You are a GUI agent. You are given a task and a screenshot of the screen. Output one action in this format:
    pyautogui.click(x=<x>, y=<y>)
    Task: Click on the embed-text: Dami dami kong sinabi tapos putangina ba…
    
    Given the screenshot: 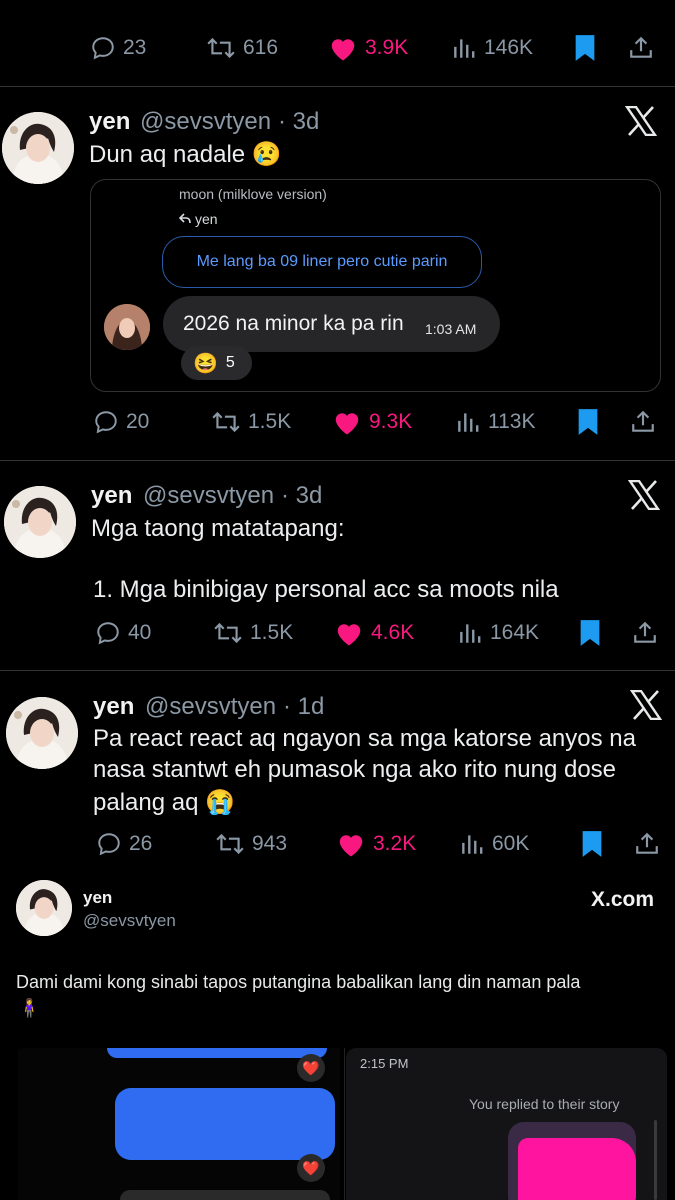 What is the action you would take?
    pyautogui.click(x=298, y=982)
    